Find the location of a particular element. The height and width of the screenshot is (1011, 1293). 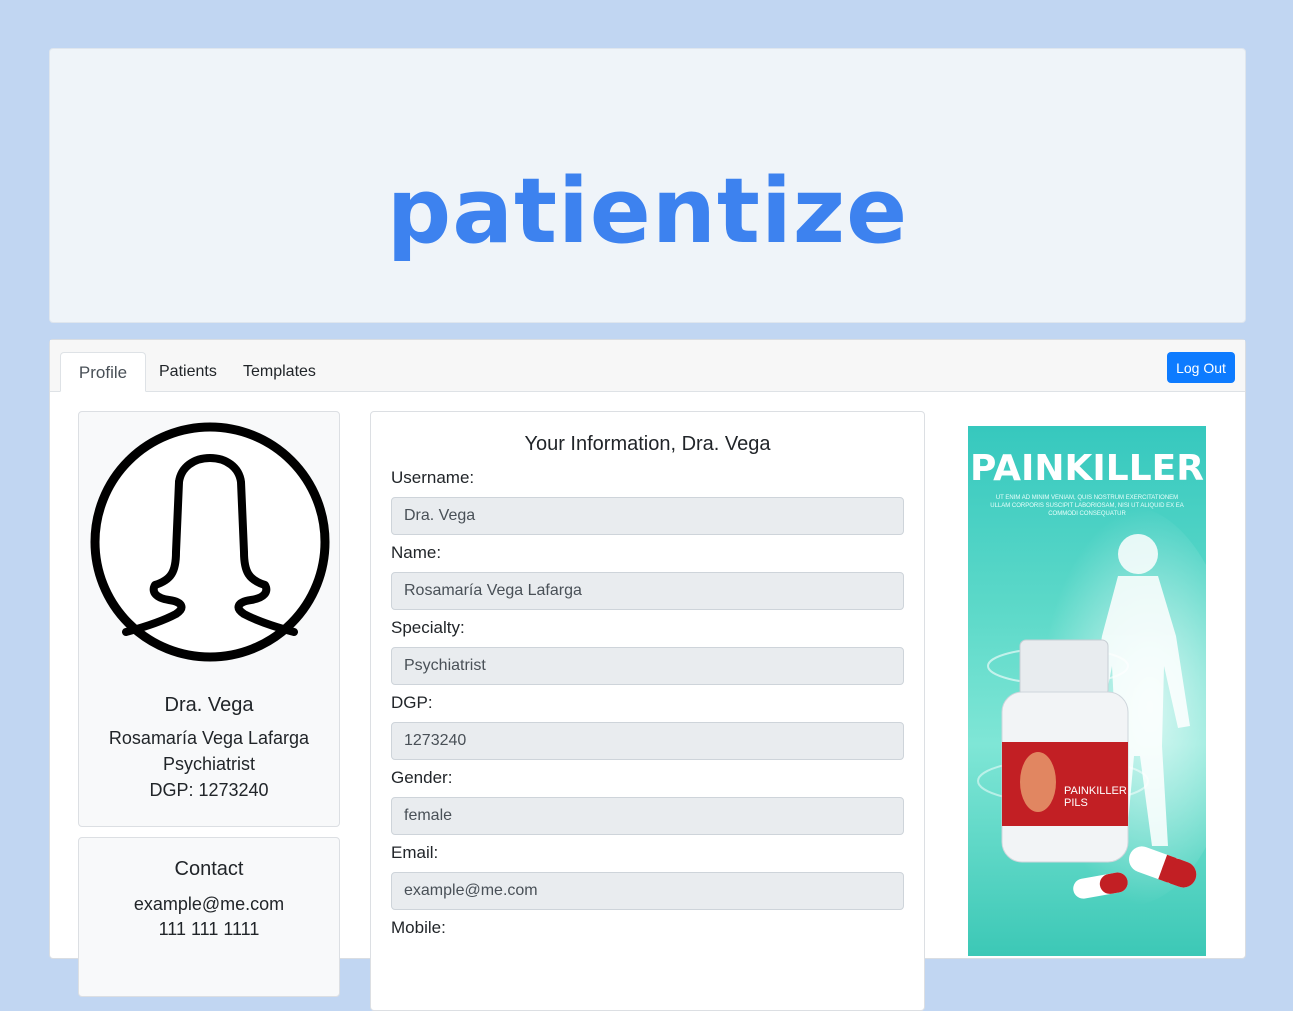

dgp-label: DGP: is located at coordinates (412, 702).